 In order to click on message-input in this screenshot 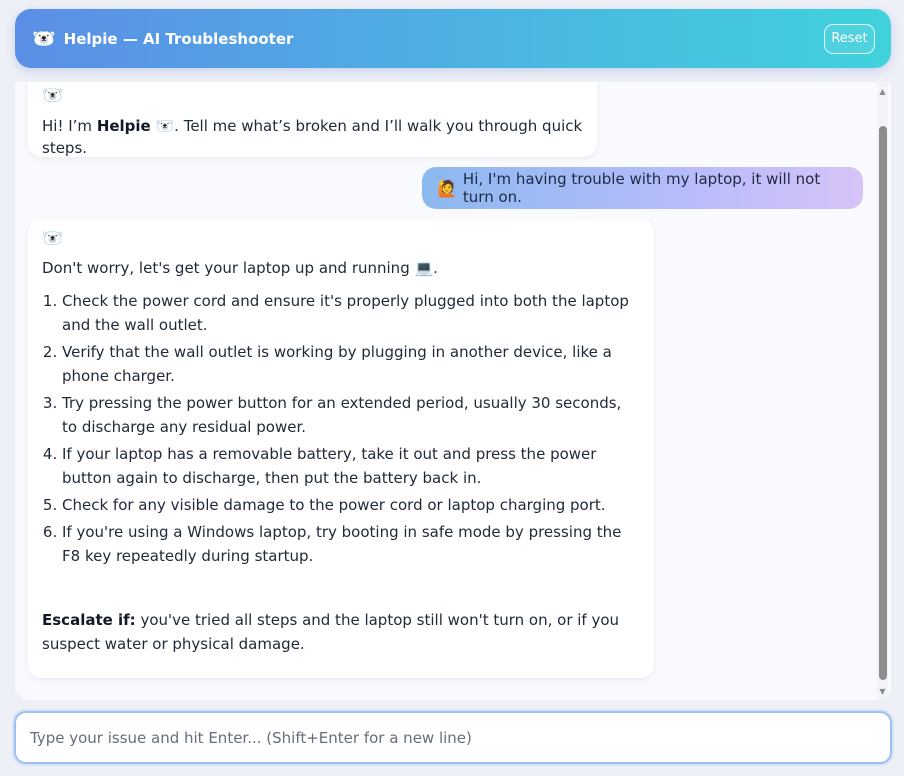, I will do `click(453, 737)`.